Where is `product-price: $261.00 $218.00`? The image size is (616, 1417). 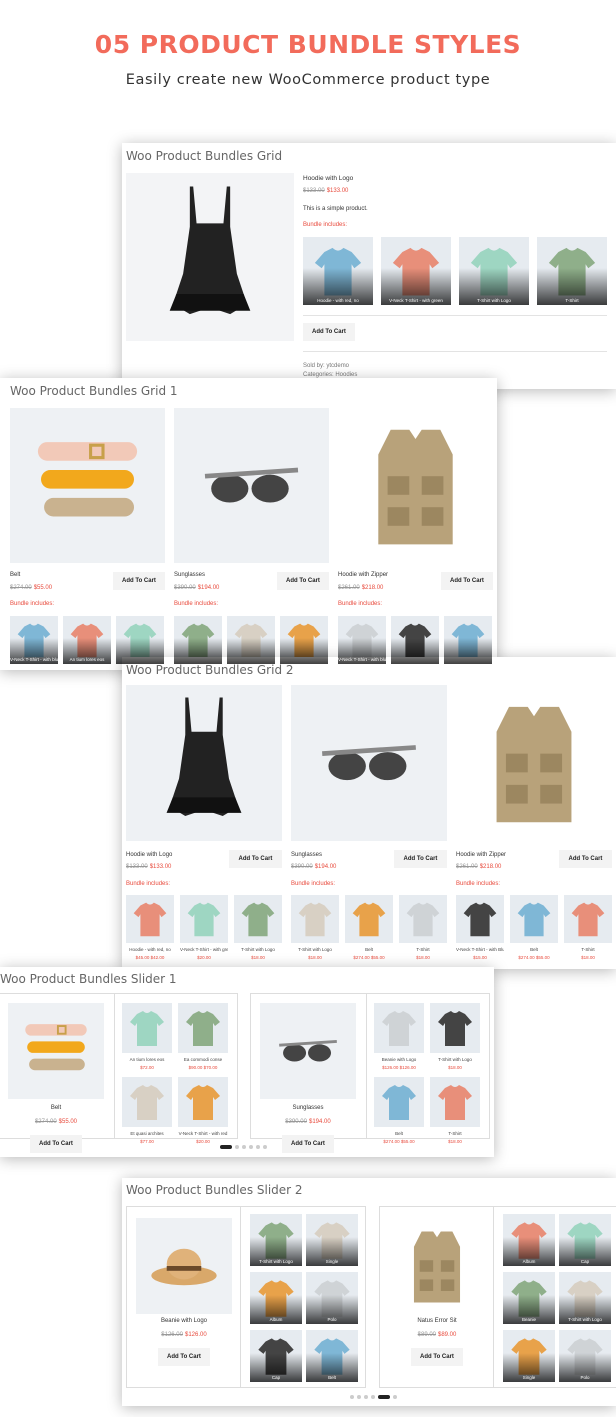
product-price: $261.00 $218.00 is located at coordinates (479, 867).